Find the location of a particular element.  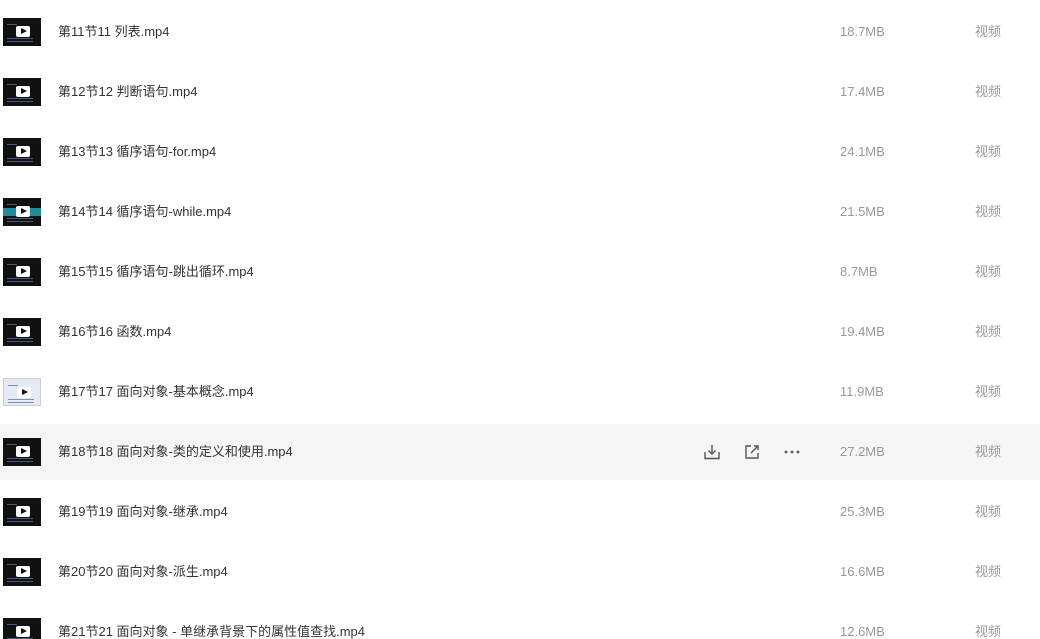

file-row: 第21节21 面向对象 - 单继承背景下的属性值查找.mp4 12.6MB 视频 is located at coordinates (520, 621).